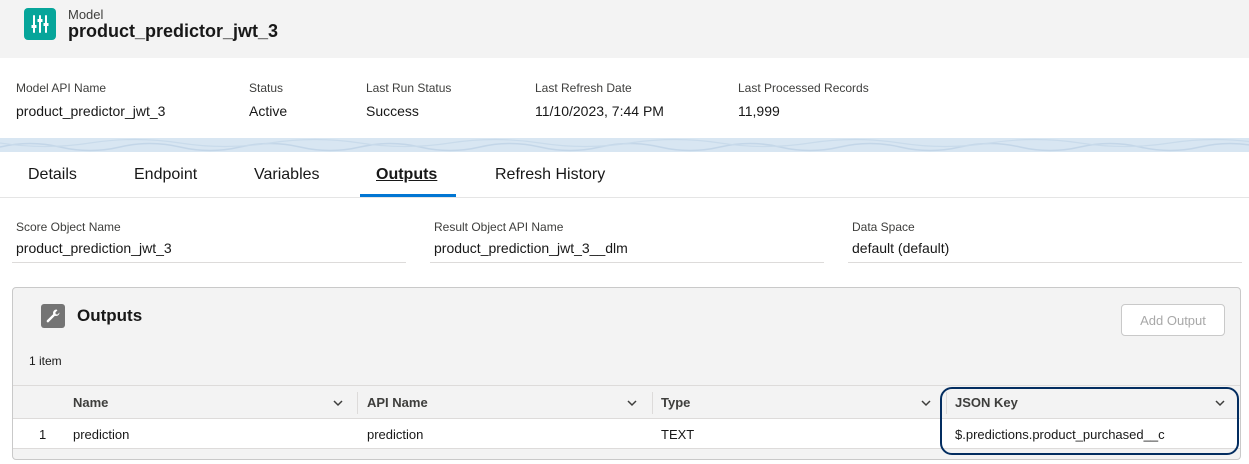 This screenshot has width=1249, height=464. What do you see at coordinates (627, 251) in the screenshot?
I see `field-value: product_prediction_jwt_3__dlm` at bounding box center [627, 251].